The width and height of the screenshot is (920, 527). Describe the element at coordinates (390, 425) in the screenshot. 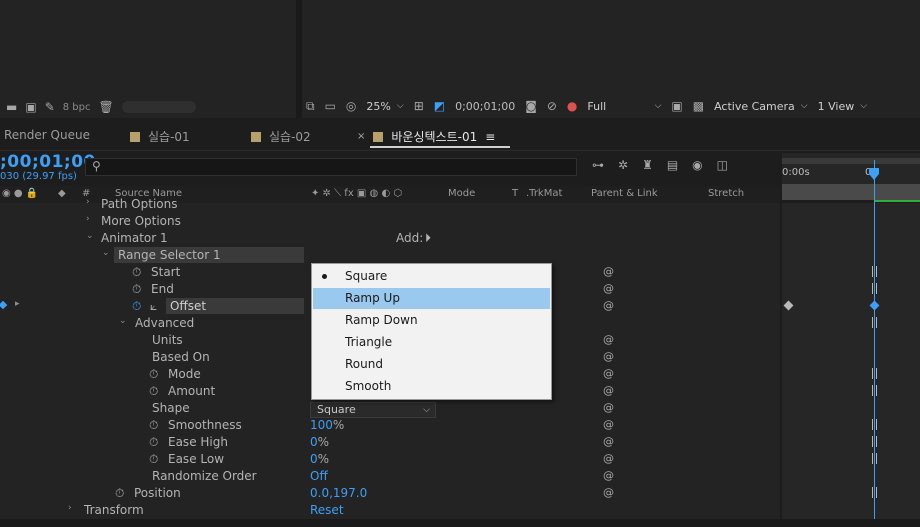

I see `row-smoothness: ⏱ Smoothness 100% @` at that location.